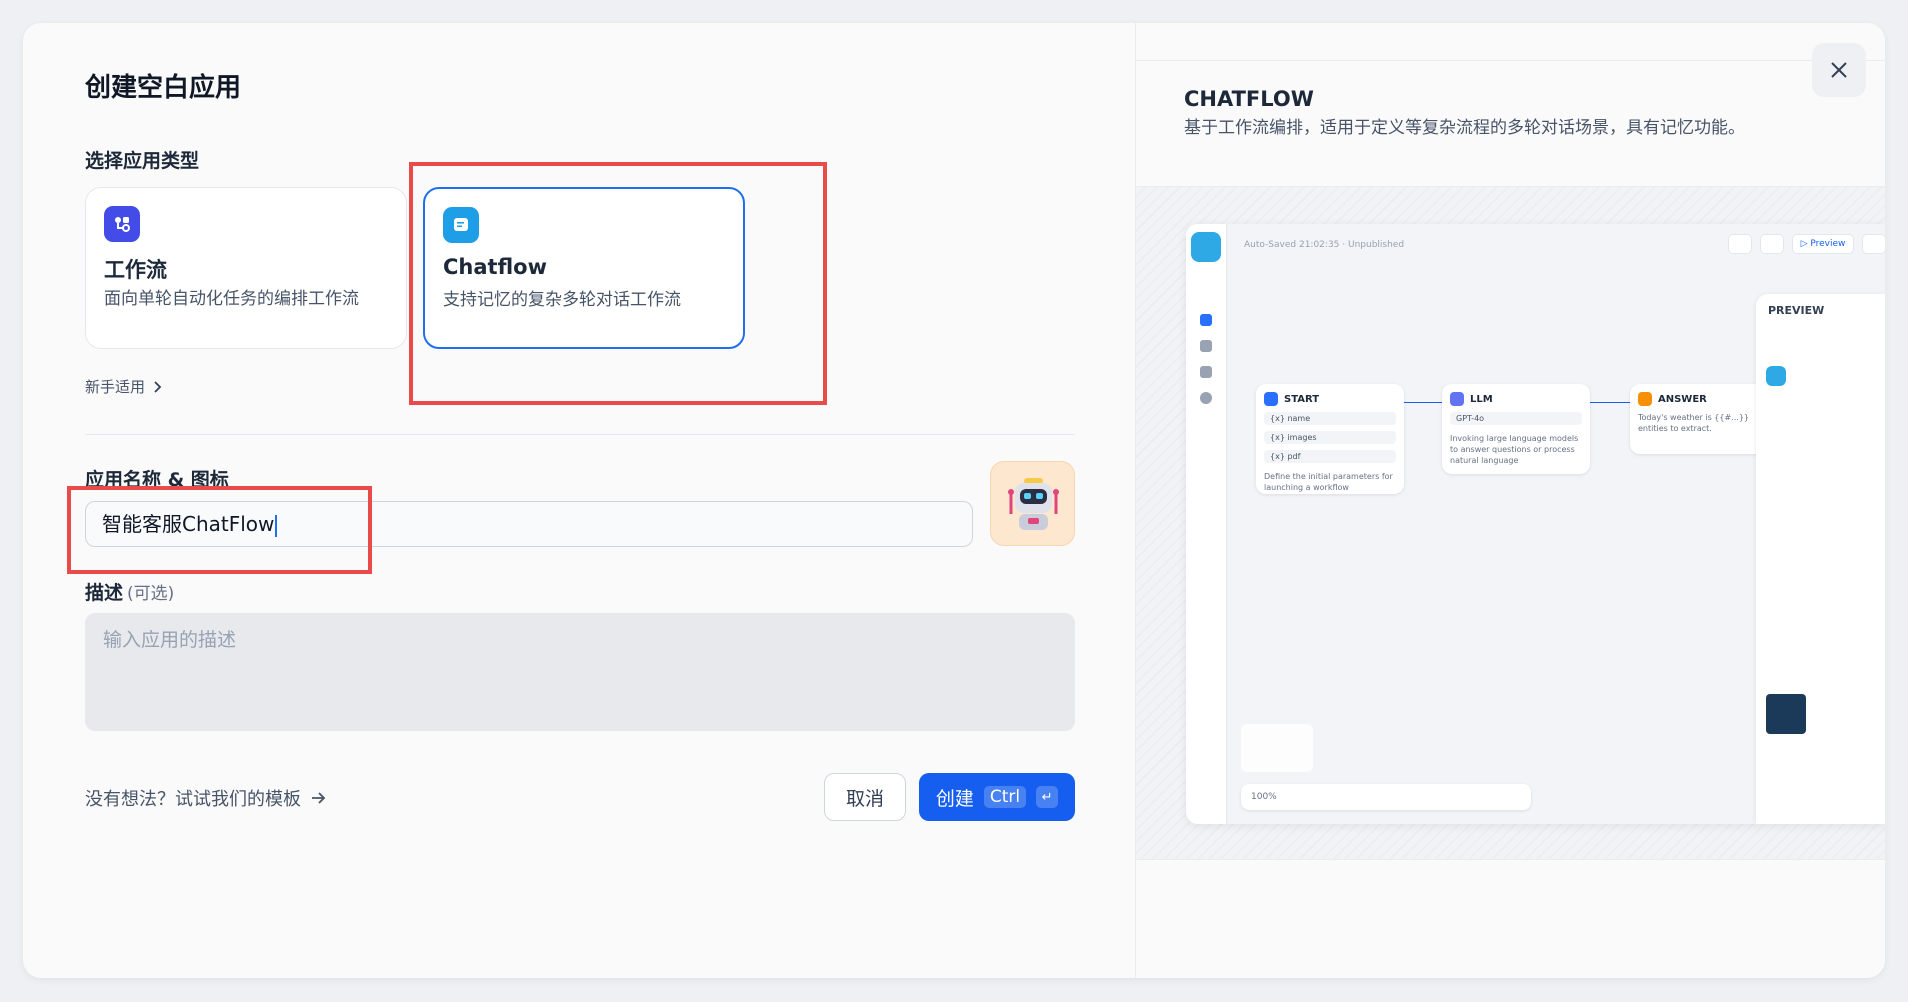 The width and height of the screenshot is (1908, 1002). What do you see at coordinates (1047, 797) in the screenshot?
I see `enter-key-icon: ↵` at bounding box center [1047, 797].